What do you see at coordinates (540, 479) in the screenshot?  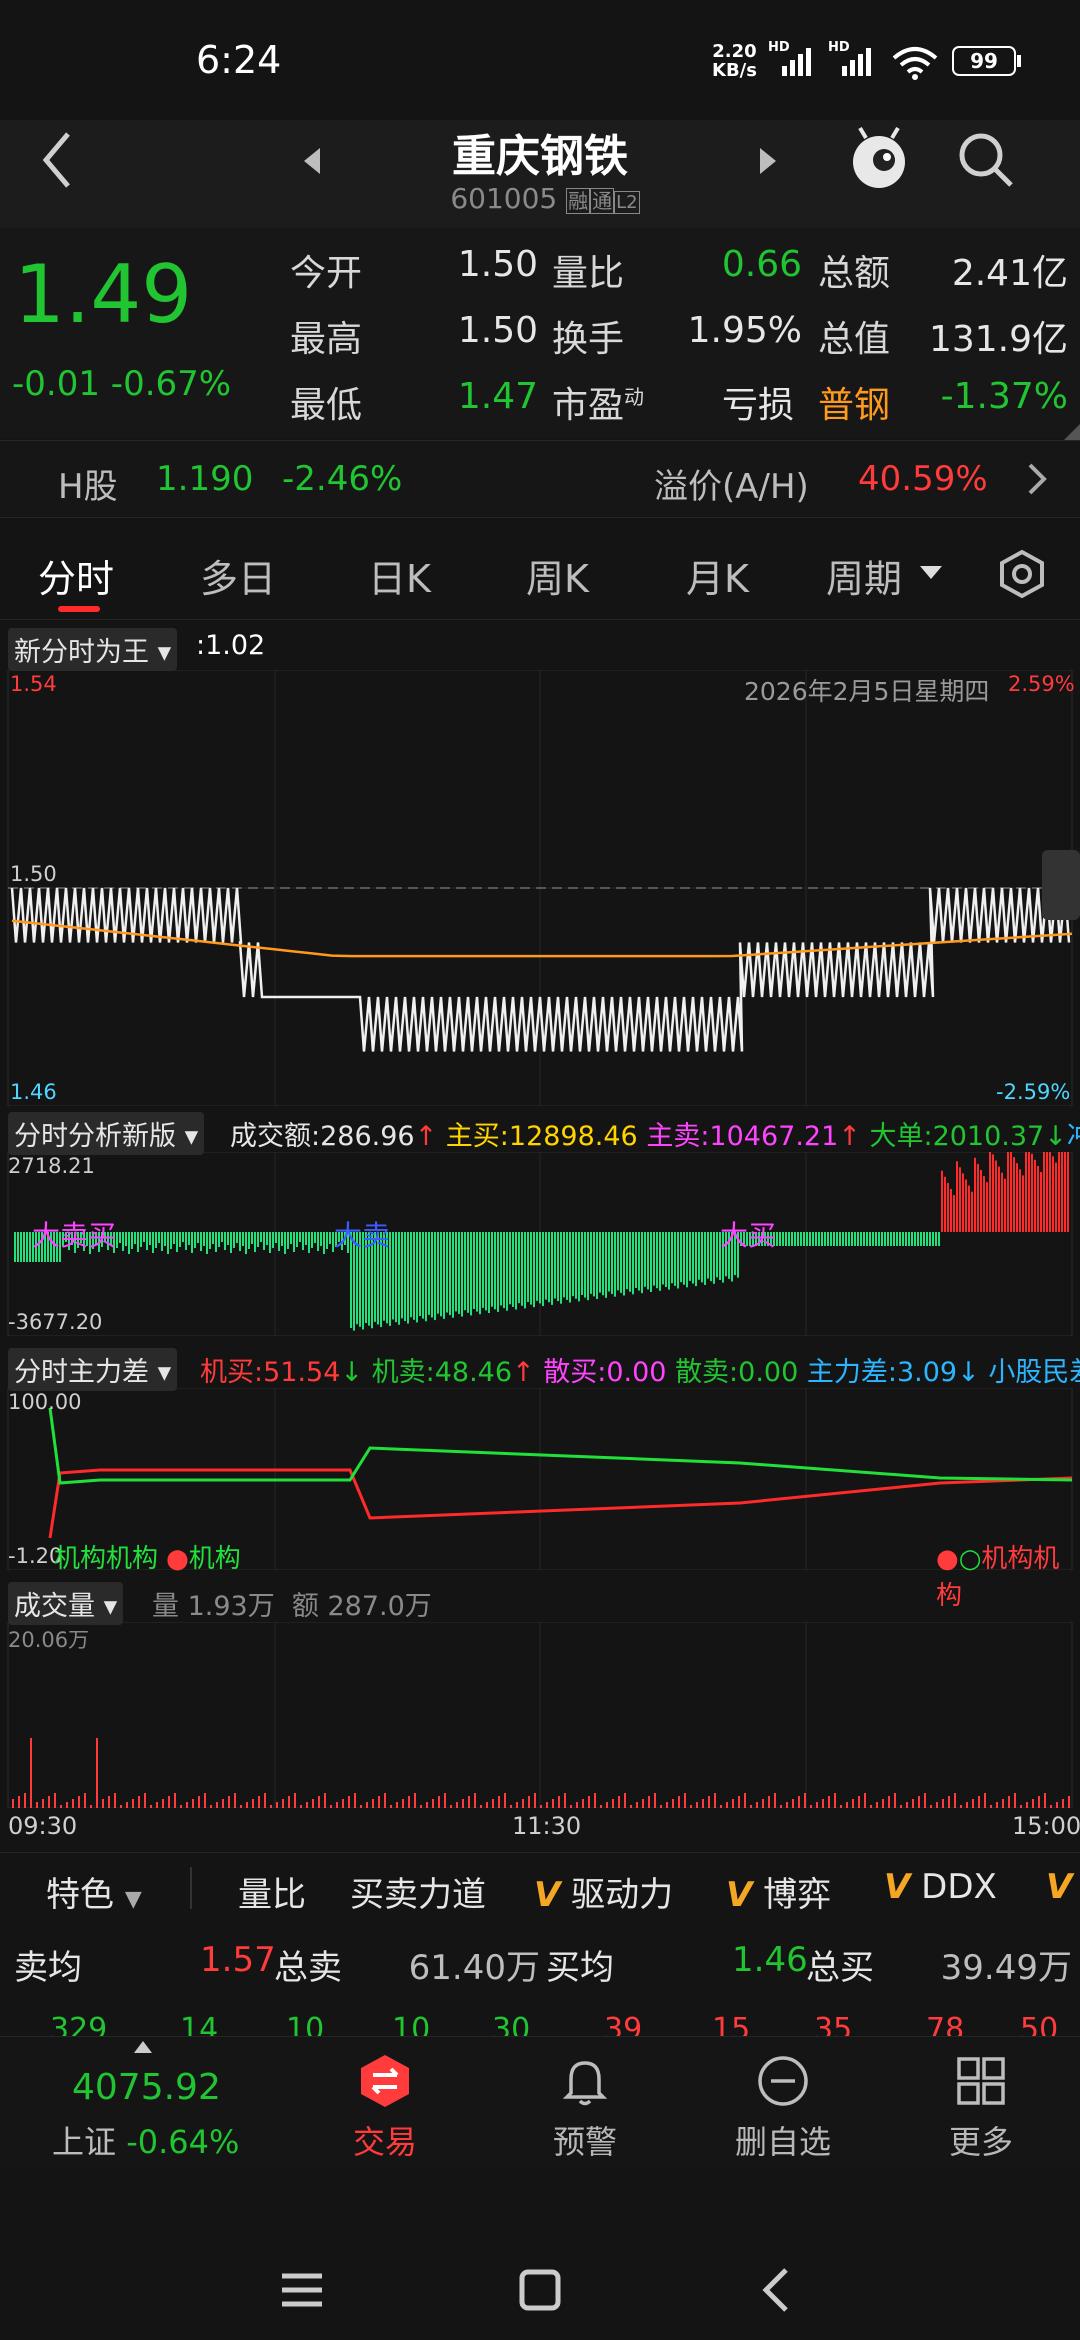 I see `h-share-row: H股 1.190 -2.46% 溢价(A/H) 40.59%` at bounding box center [540, 479].